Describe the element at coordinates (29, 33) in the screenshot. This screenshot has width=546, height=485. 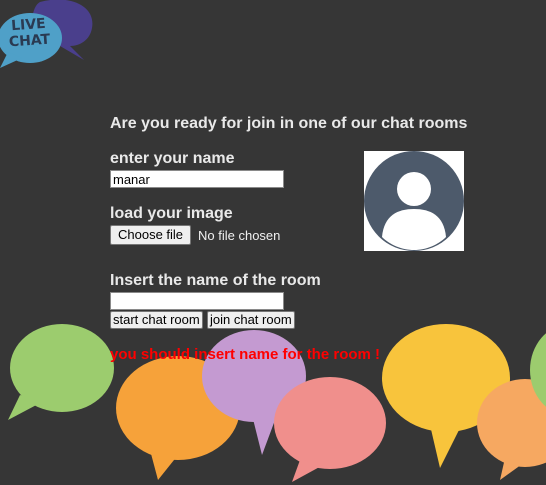
I see `logo-text: LIVE CHAT` at that location.